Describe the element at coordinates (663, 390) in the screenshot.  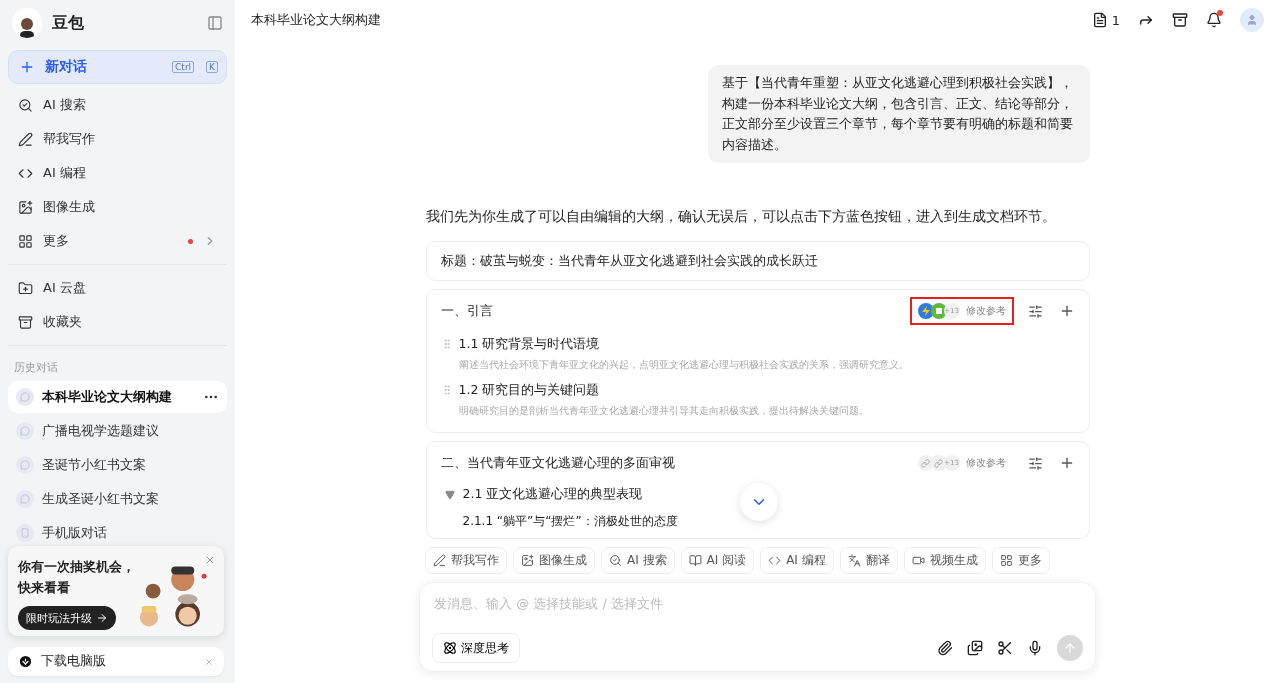
I see `subsection-title: 1.2 研究目的与关键问题` at that location.